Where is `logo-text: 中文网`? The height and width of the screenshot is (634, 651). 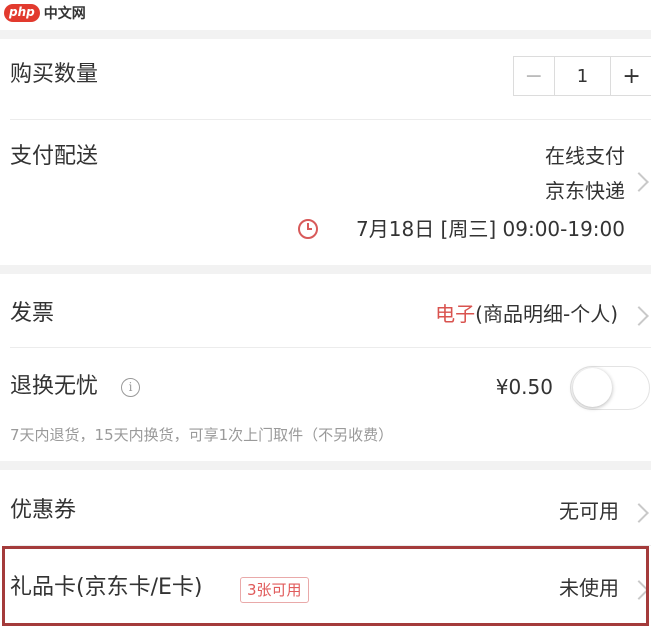 logo-text: 中文网 is located at coordinates (64, 14).